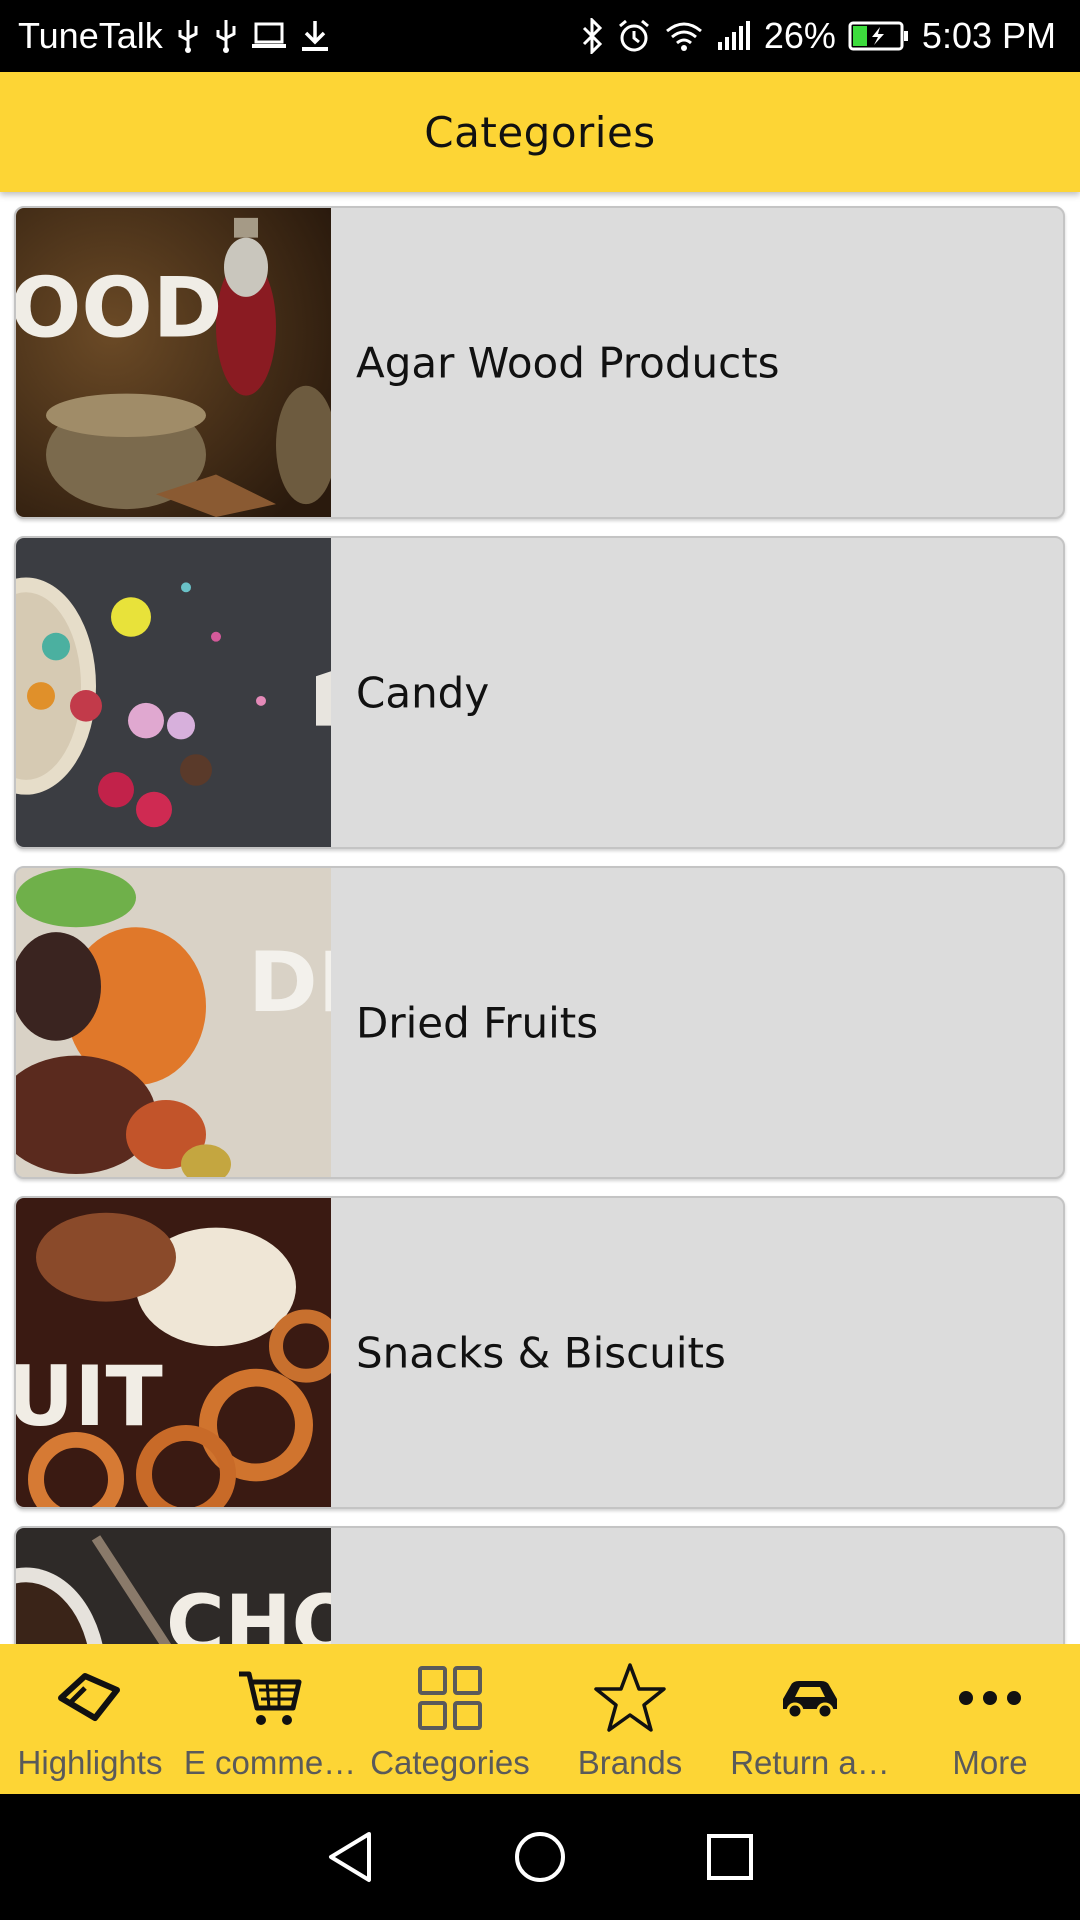  What do you see at coordinates (988, 35) in the screenshot?
I see `clock: 5:03 PM` at bounding box center [988, 35].